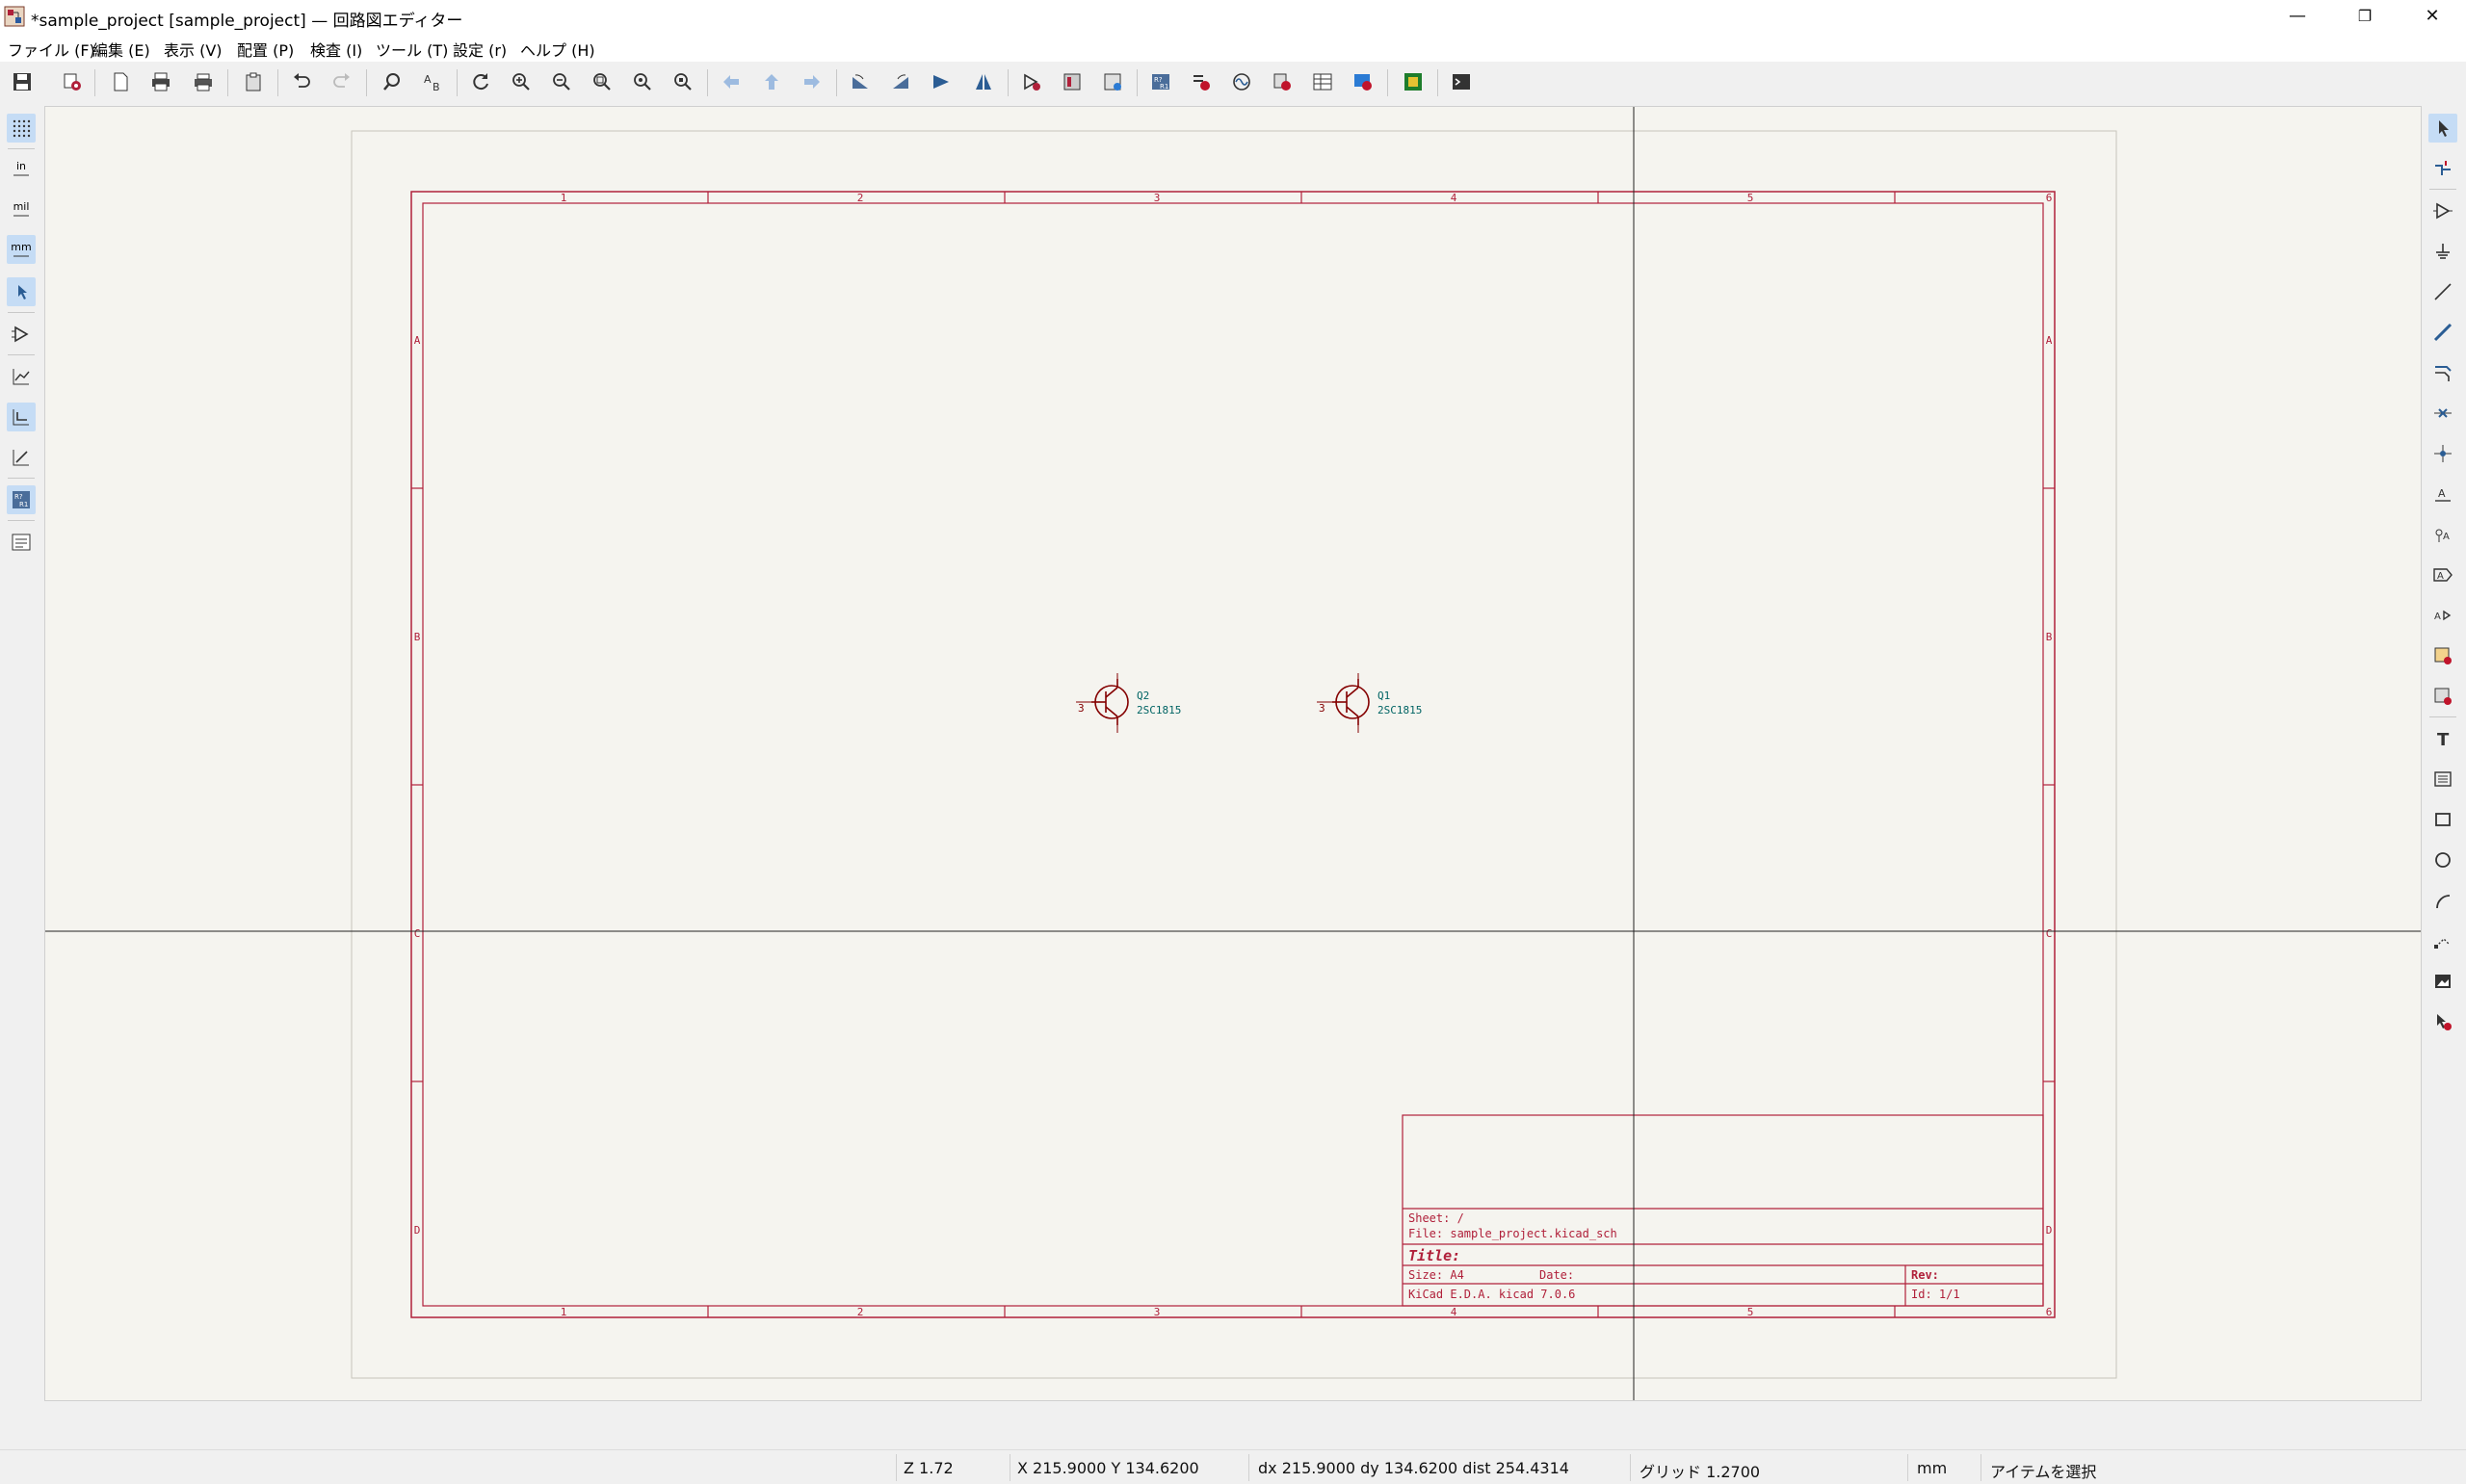  What do you see at coordinates (642, 82) in the screenshot?
I see `zoom-objects-icon` at bounding box center [642, 82].